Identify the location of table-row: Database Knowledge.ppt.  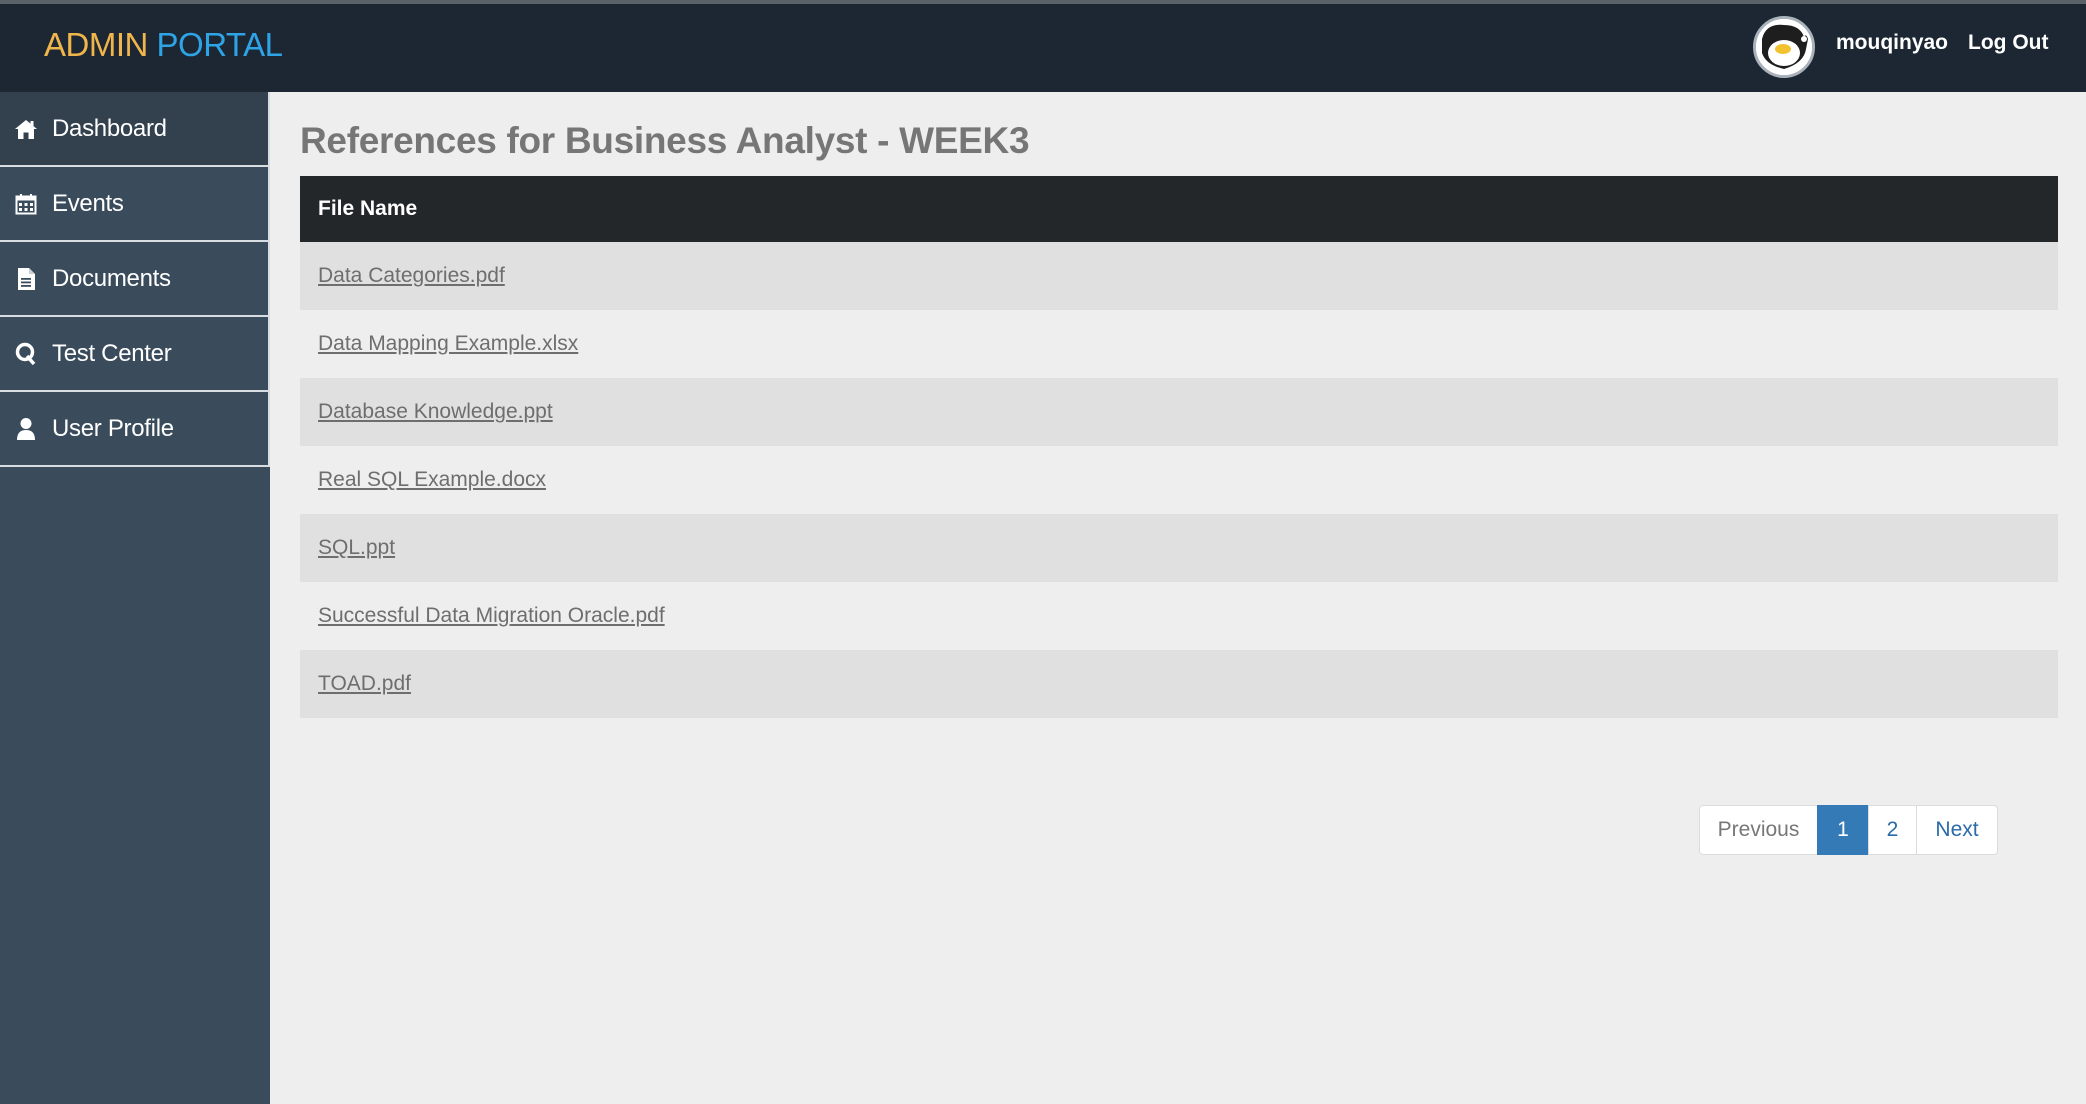
(1179, 412).